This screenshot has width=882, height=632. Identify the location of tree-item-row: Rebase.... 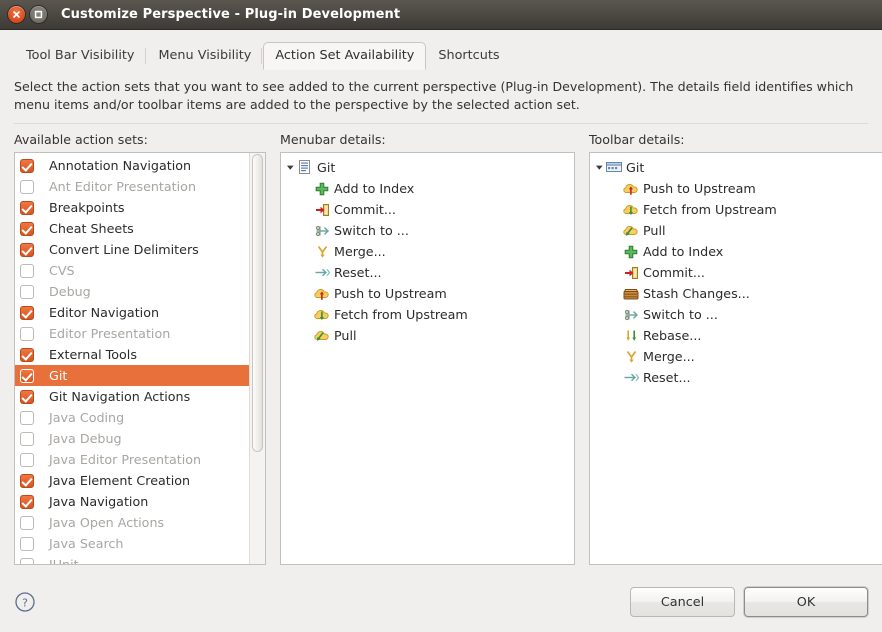
(738, 335).